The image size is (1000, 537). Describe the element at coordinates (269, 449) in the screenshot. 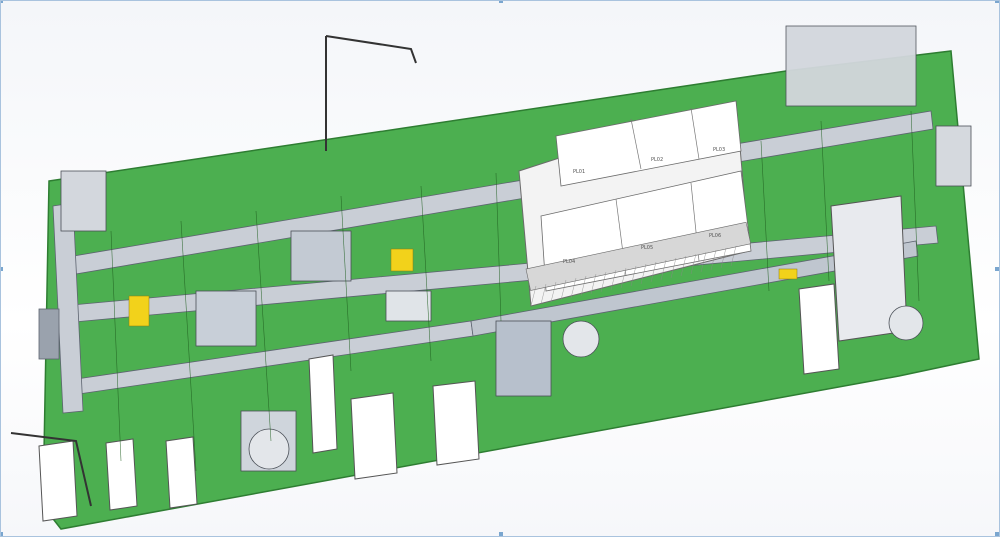

I see `station-turntable` at that location.